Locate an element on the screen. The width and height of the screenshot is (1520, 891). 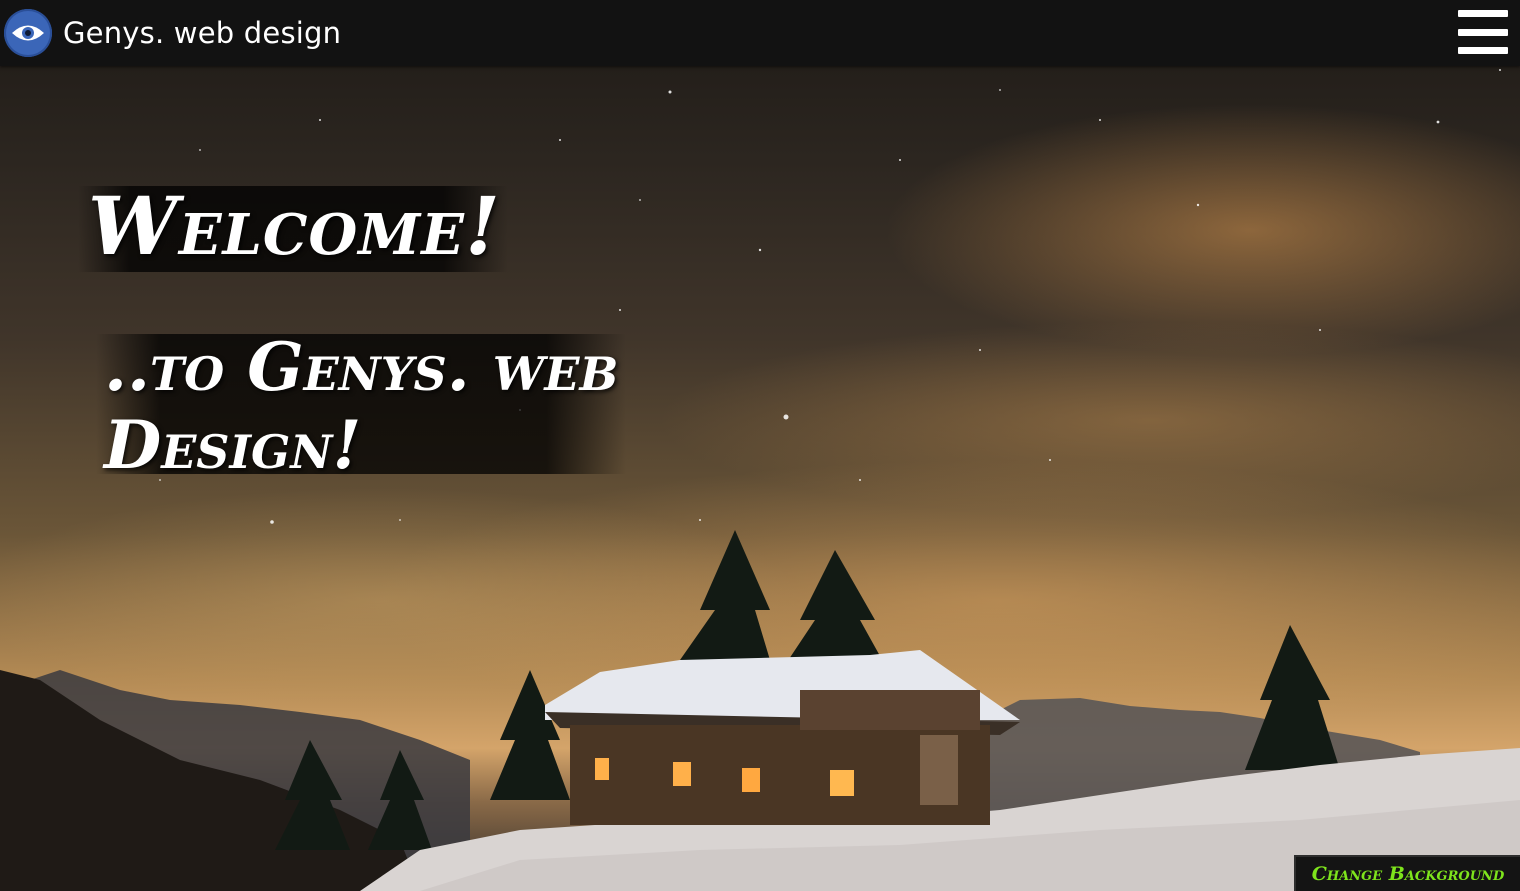
logo-badge is located at coordinates (28, 33).